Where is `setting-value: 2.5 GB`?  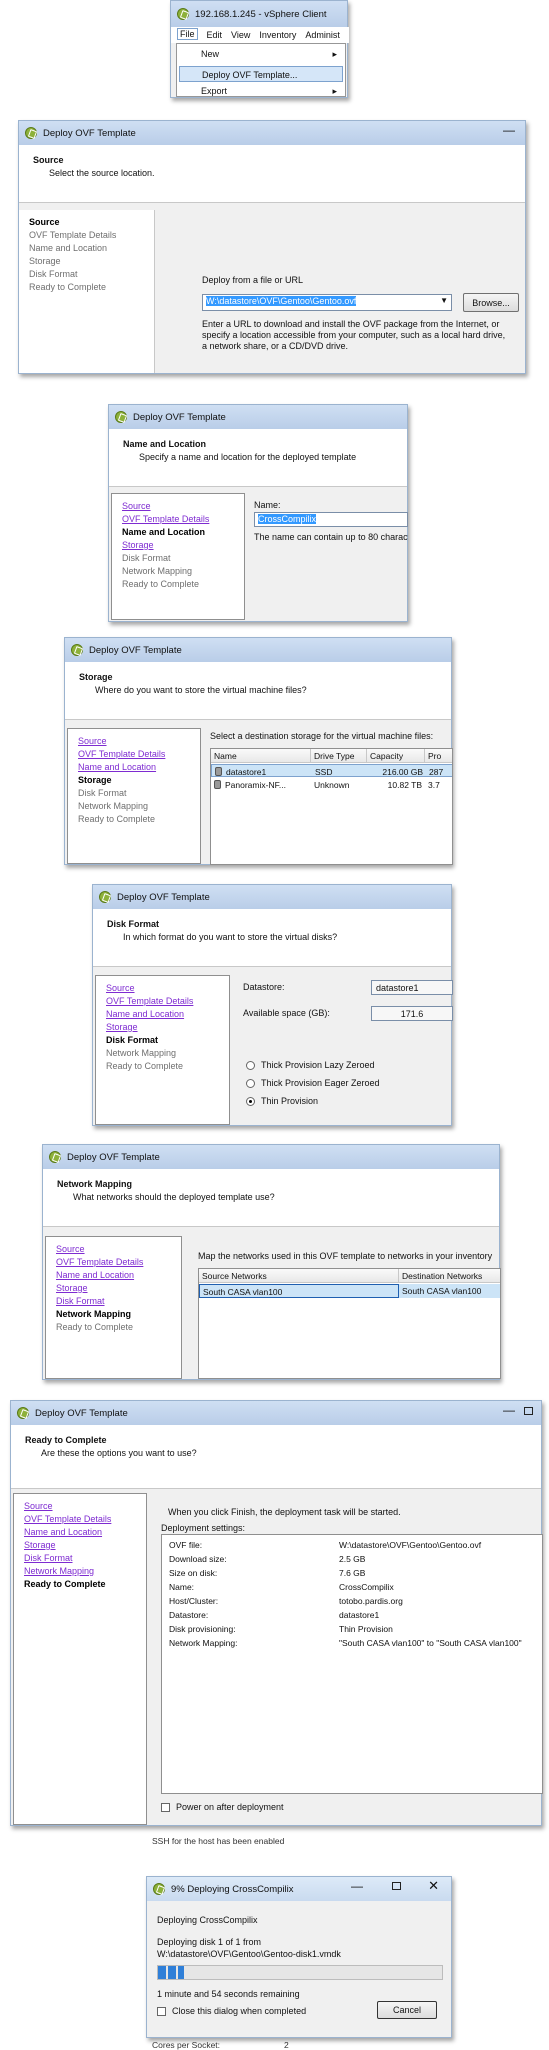 setting-value: 2.5 GB is located at coordinates (352, 1559).